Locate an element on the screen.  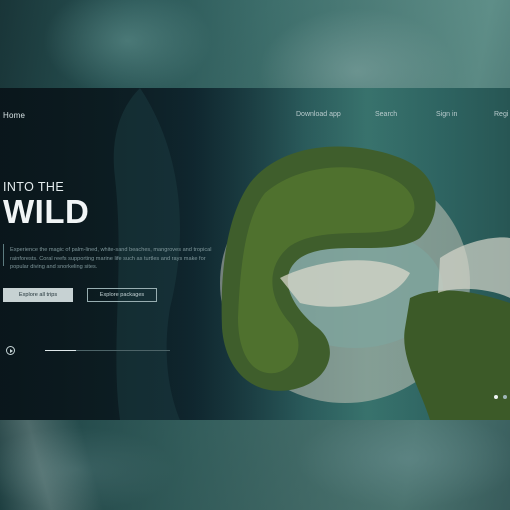
description-accent-rule is located at coordinates (3, 255).